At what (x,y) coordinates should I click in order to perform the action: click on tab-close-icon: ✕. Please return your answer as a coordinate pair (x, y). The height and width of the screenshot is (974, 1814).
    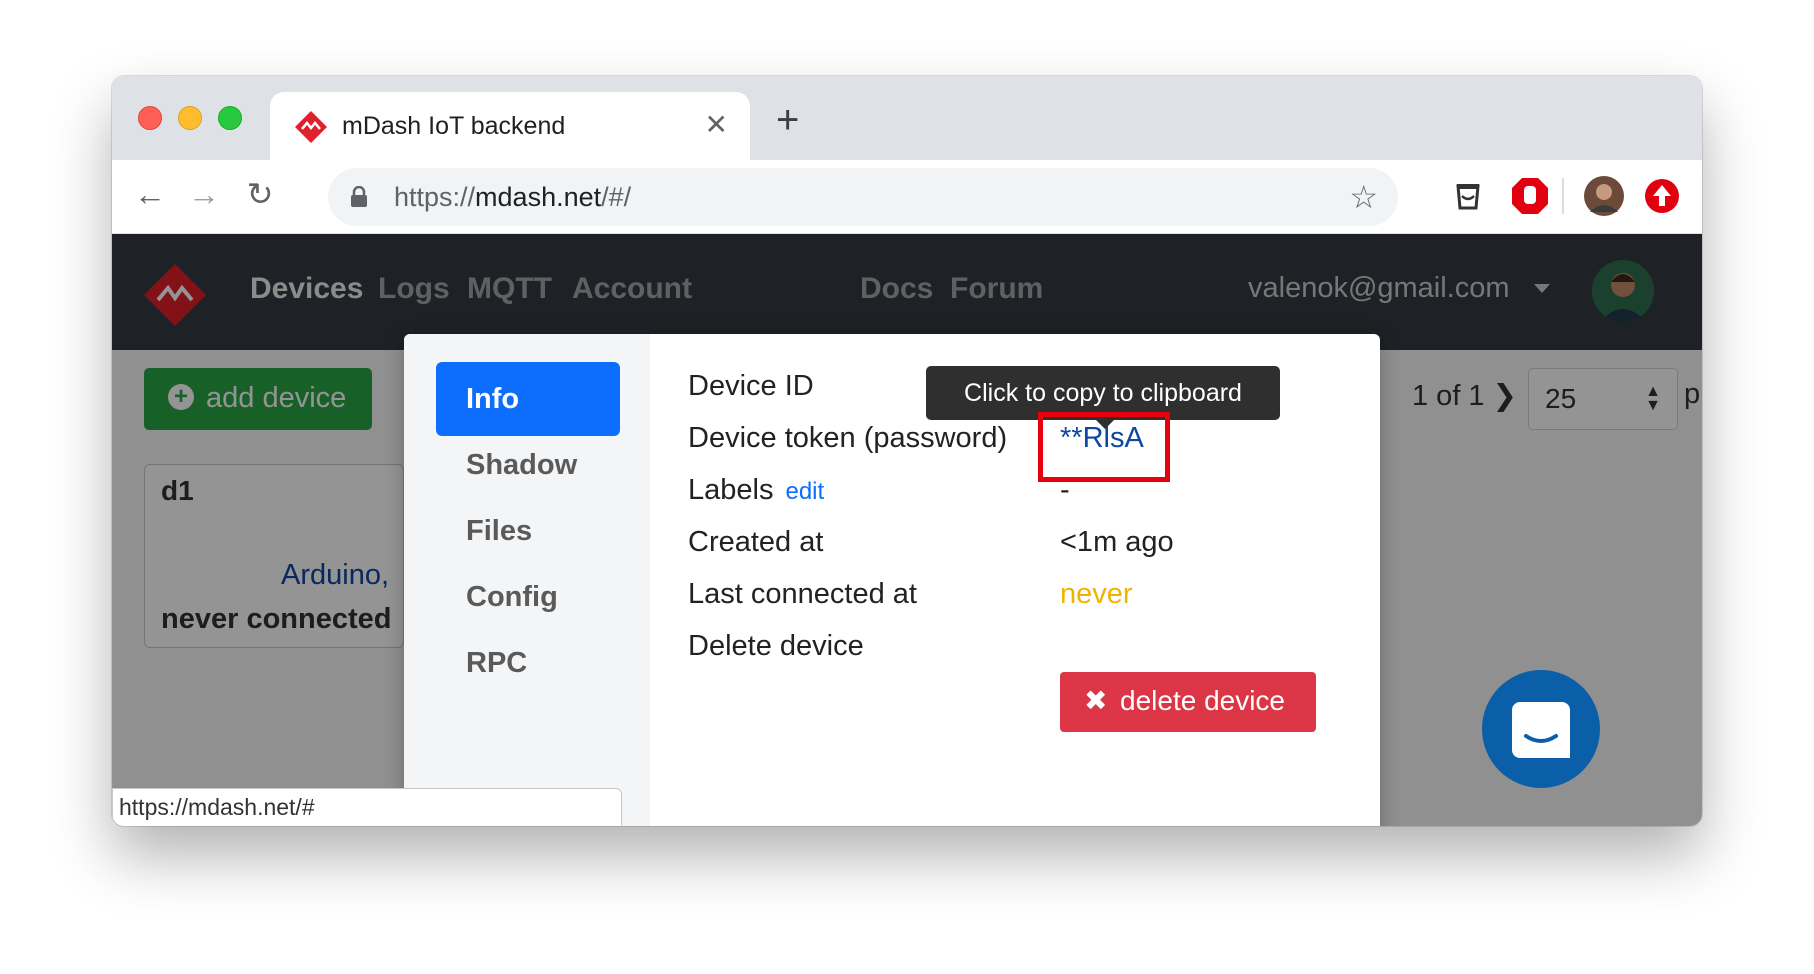
    Looking at the image, I should click on (716, 124).